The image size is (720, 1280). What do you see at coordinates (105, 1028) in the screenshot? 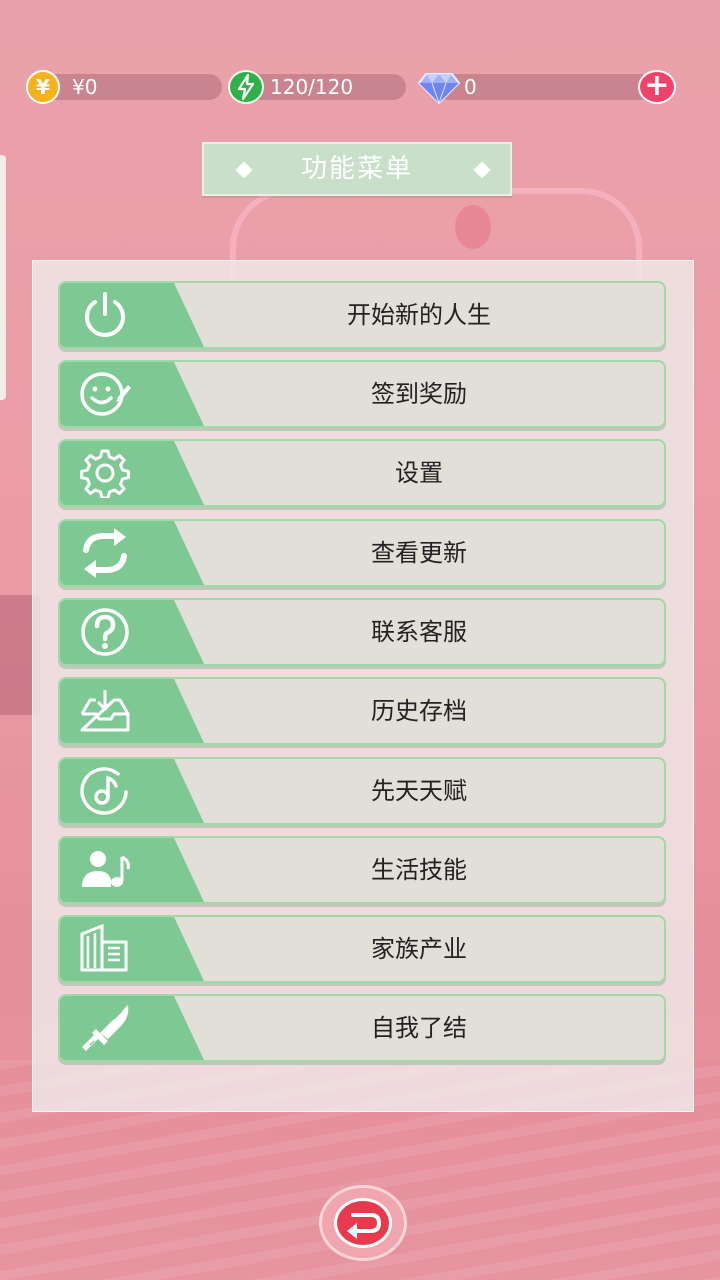
I see `knife-icon` at bounding box center [105, 1028].